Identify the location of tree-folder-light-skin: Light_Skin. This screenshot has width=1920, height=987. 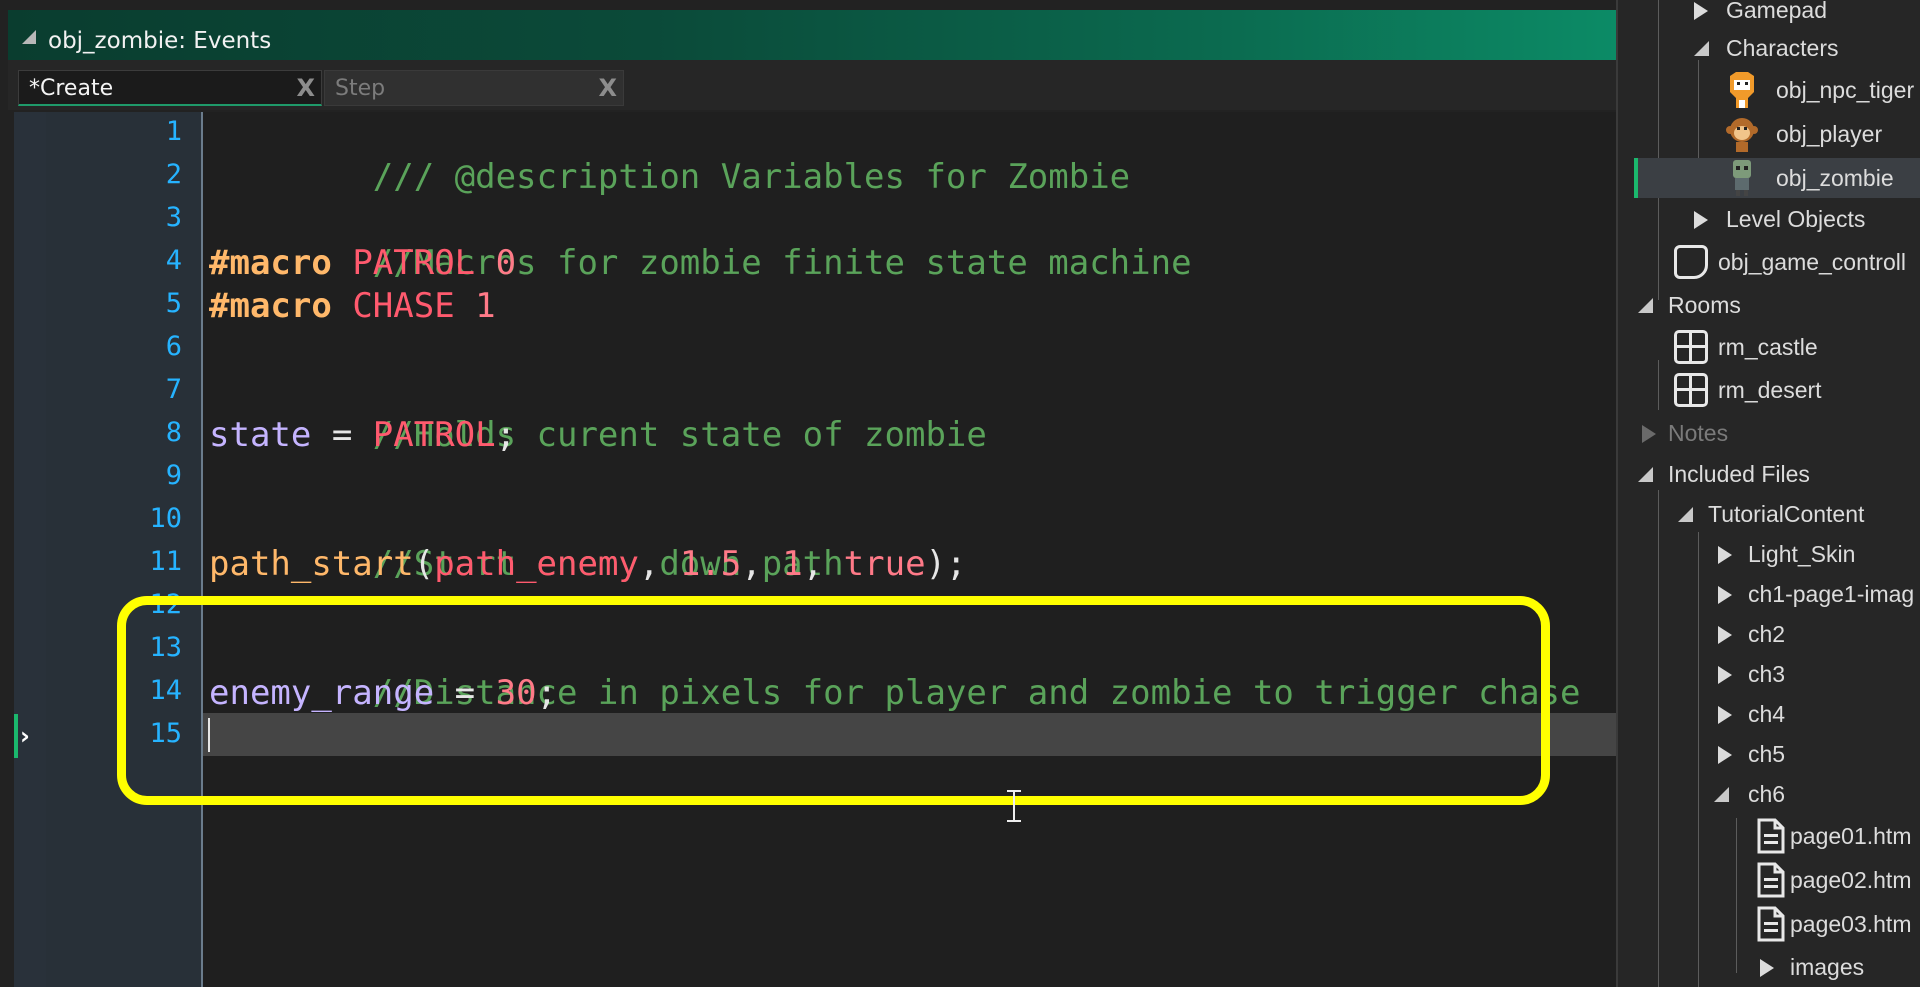
(1779, 554).